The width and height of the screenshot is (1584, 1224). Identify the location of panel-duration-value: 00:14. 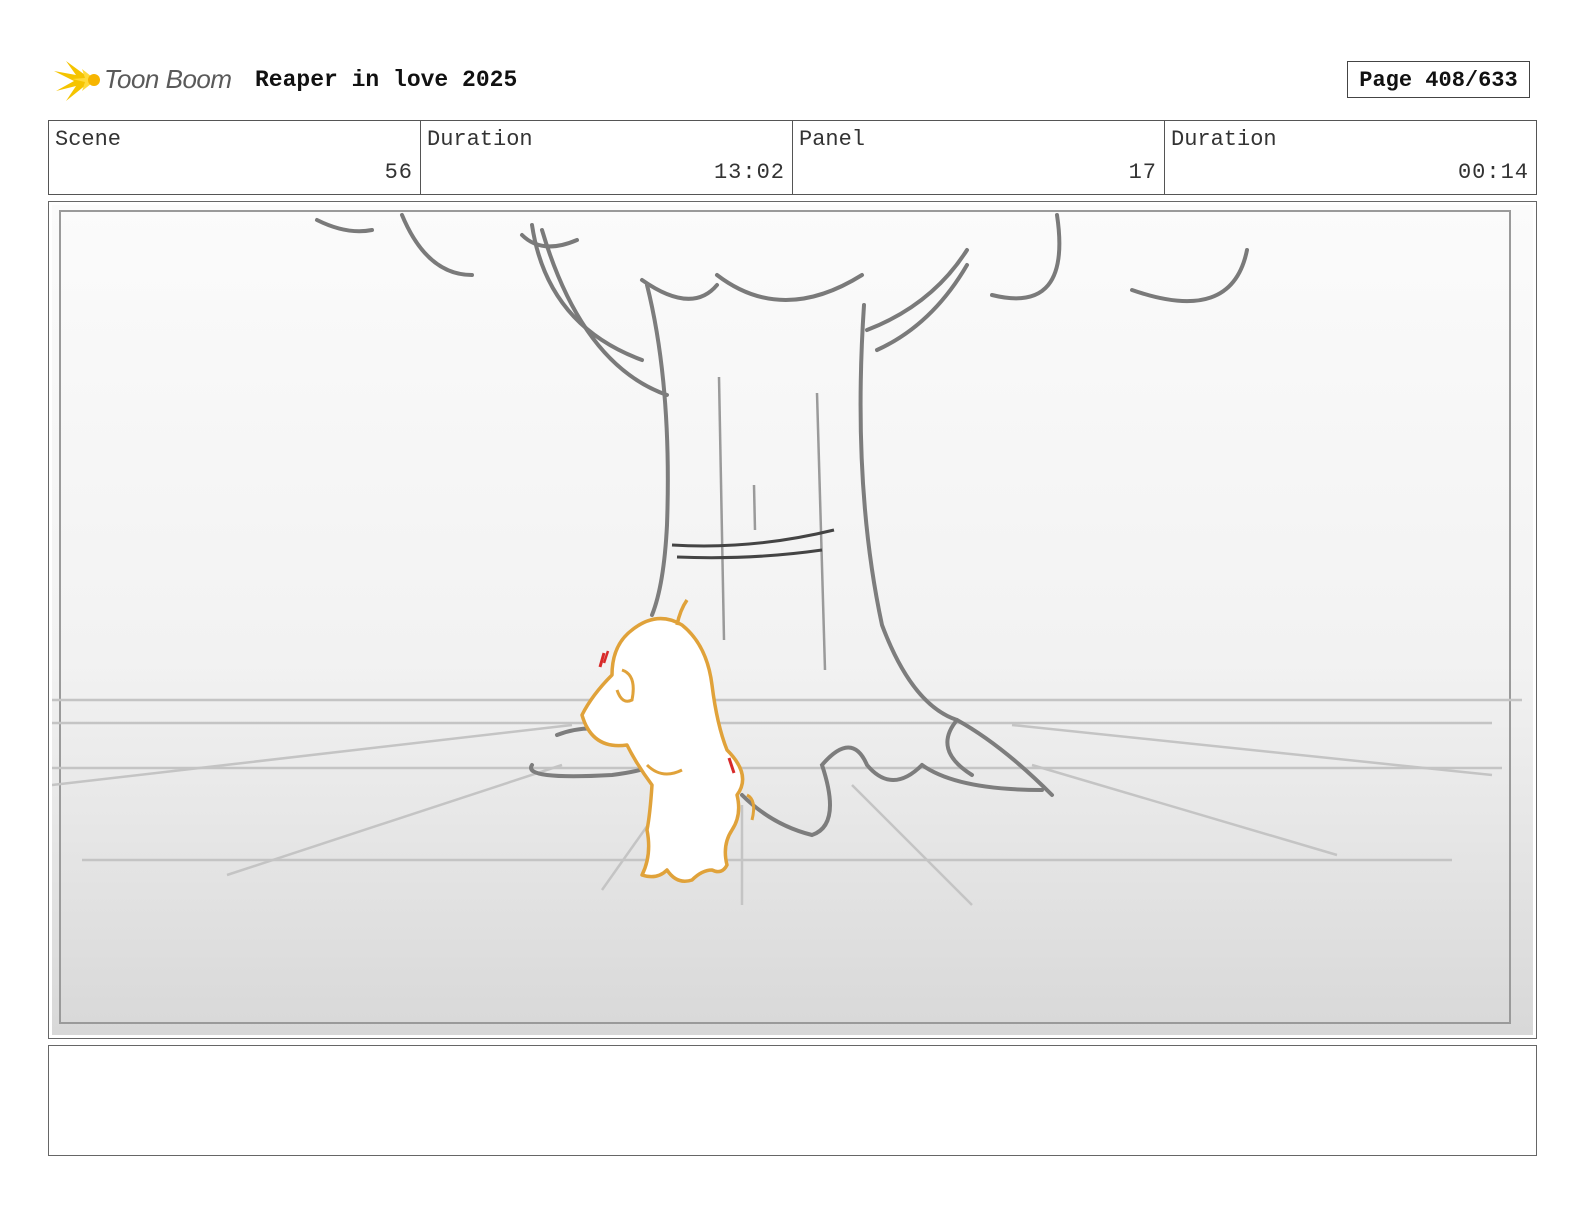
(1493, 172).